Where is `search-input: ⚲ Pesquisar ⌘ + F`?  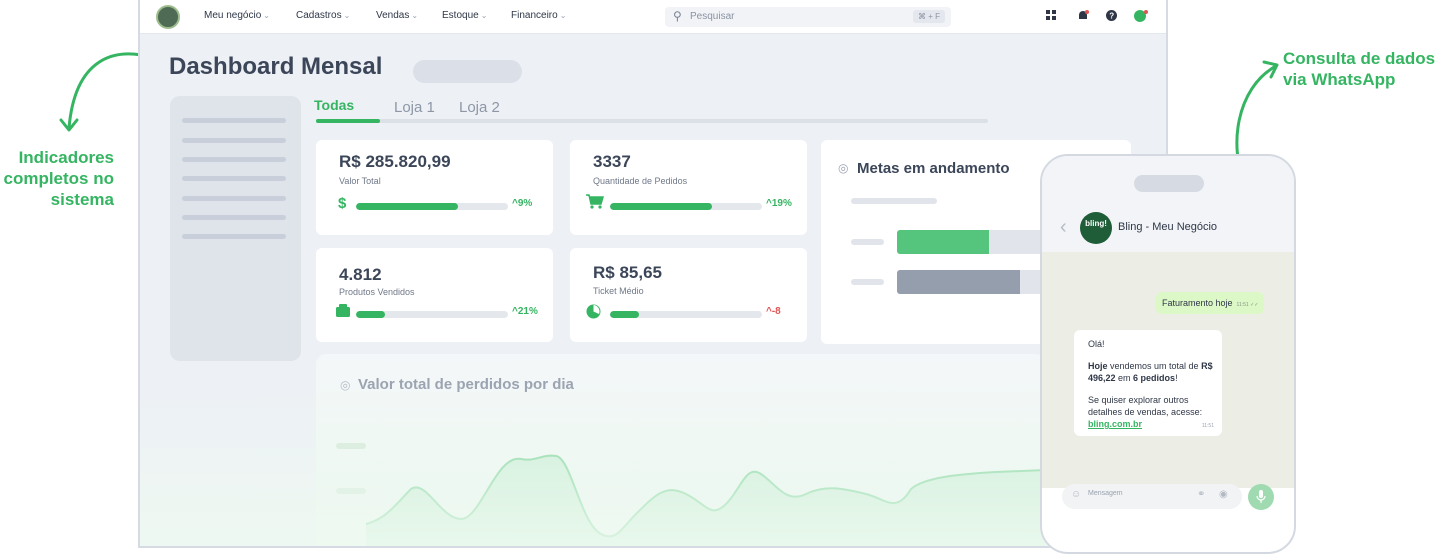 search-input: ⚲ Pesquisar ⌘ + F is located at coordinates (808, 17).